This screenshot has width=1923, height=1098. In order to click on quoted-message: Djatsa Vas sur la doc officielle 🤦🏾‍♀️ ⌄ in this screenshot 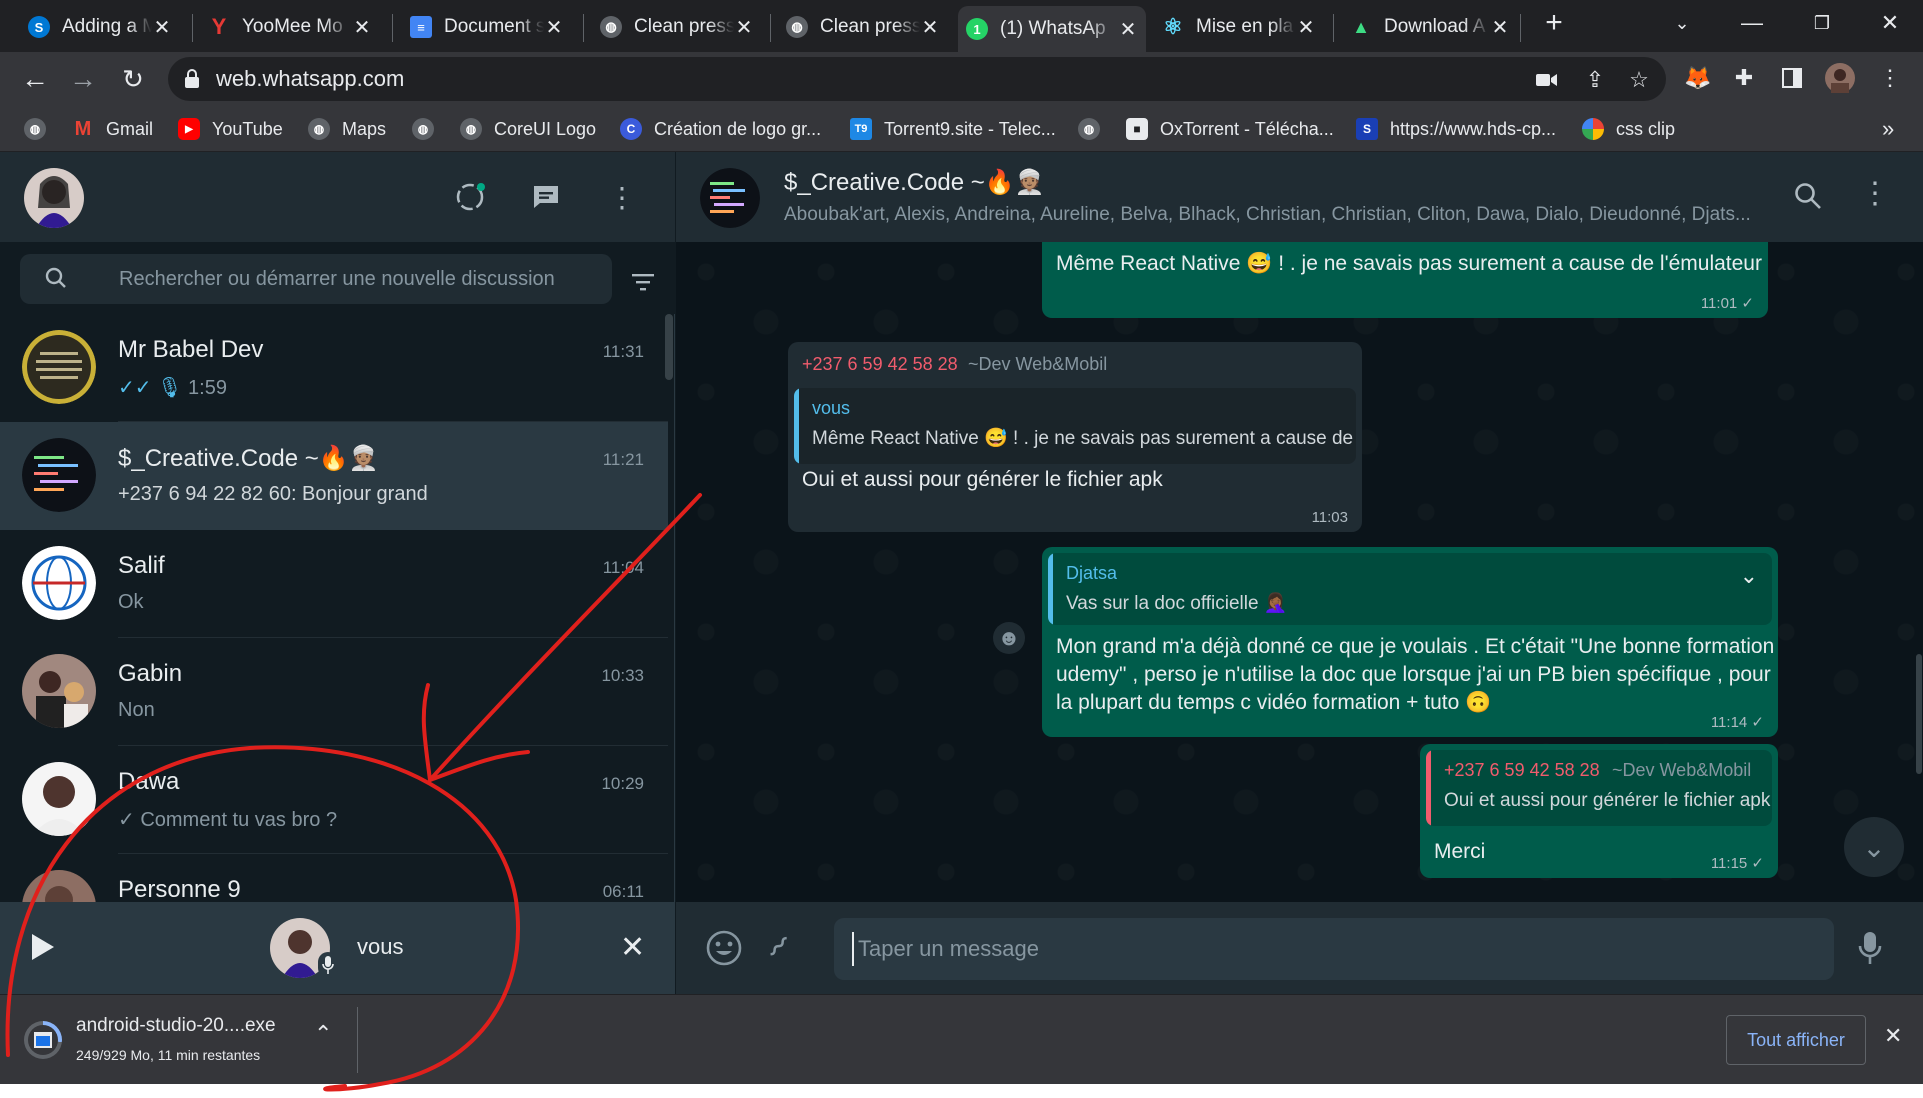, I will do `click(1410, 589)`.